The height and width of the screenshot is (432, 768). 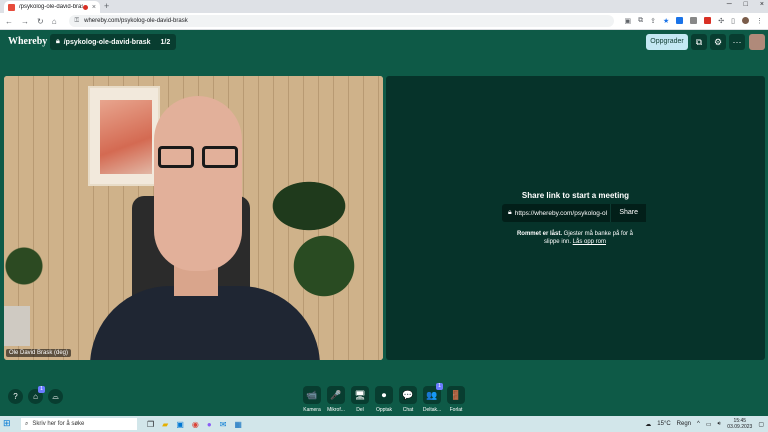 What do you see at coordinates (718, 42) in the screenshot?
I see `settings-gear-icon: ⚙` at bounding box center [718, 42].